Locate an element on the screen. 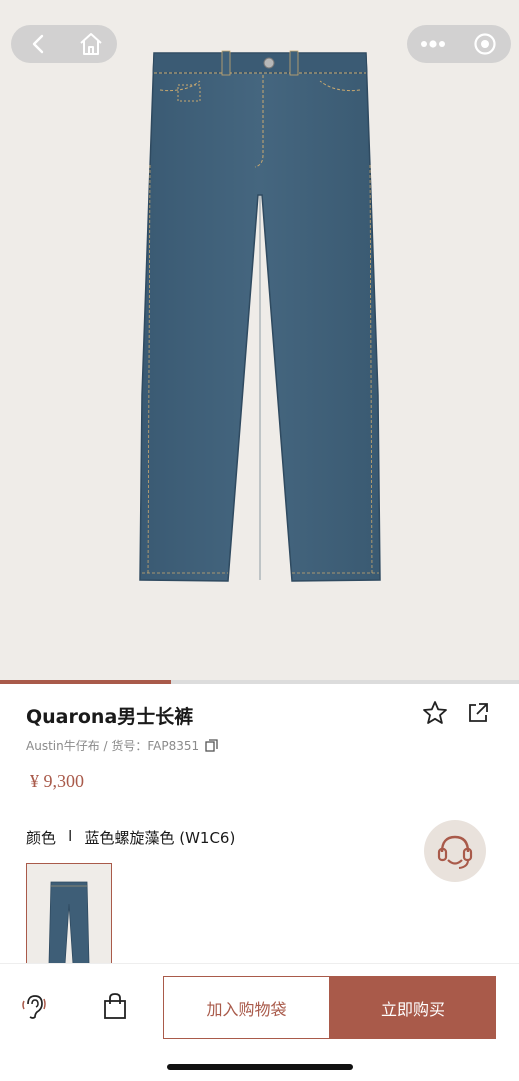 Image resolution: width=519 pixels, height=1081 pixels. jeans-thumbnail-image is located at coordinates (69, 922).